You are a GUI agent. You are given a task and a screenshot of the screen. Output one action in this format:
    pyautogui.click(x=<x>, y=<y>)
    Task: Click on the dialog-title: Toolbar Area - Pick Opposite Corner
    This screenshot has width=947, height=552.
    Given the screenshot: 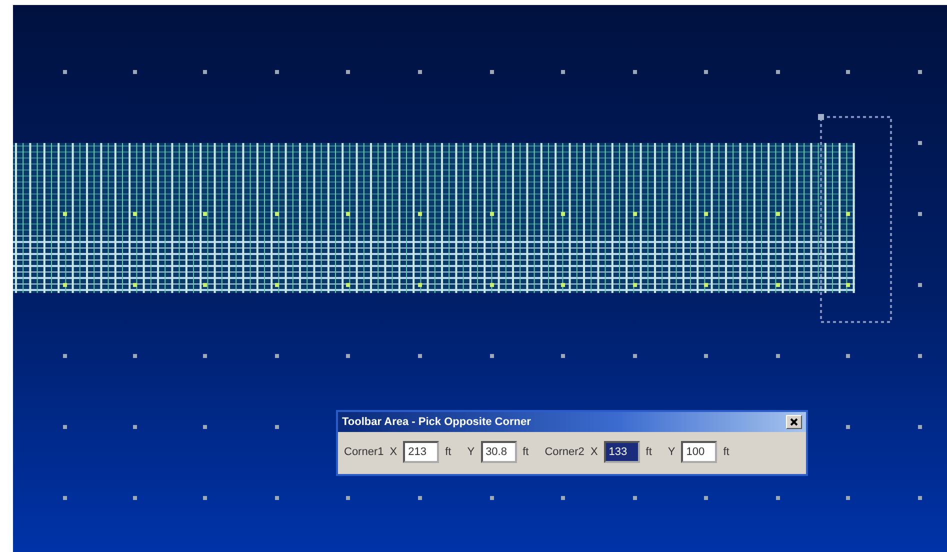 What is the action you would take?
    pyautogui.click(x=436, y=422)
    